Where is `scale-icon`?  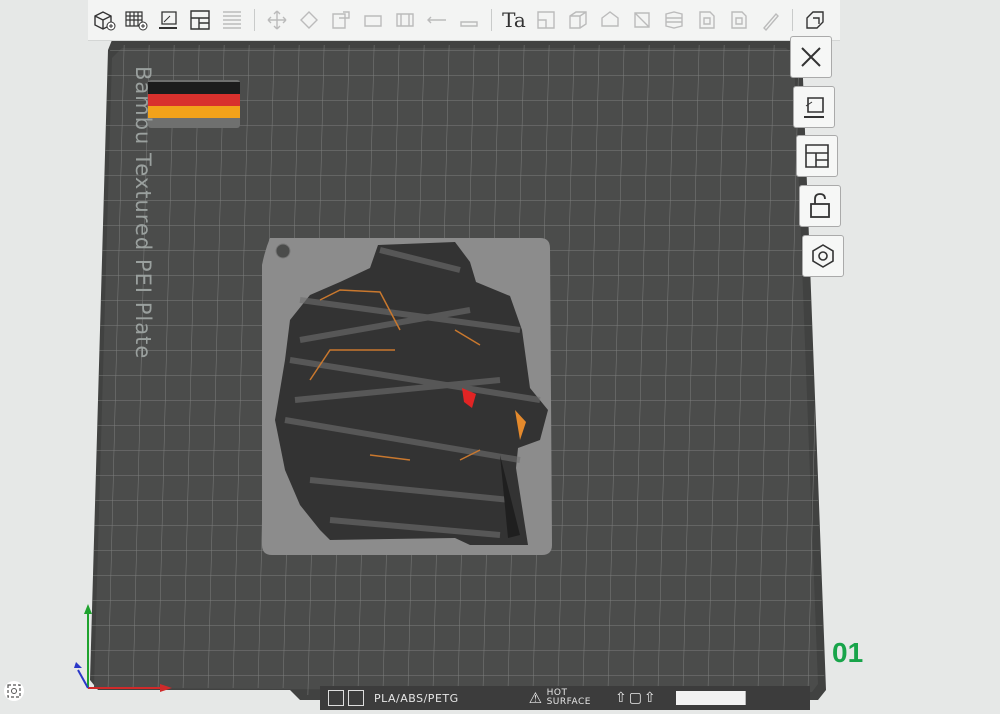 scale-icon is located at coordinates (341, 20).